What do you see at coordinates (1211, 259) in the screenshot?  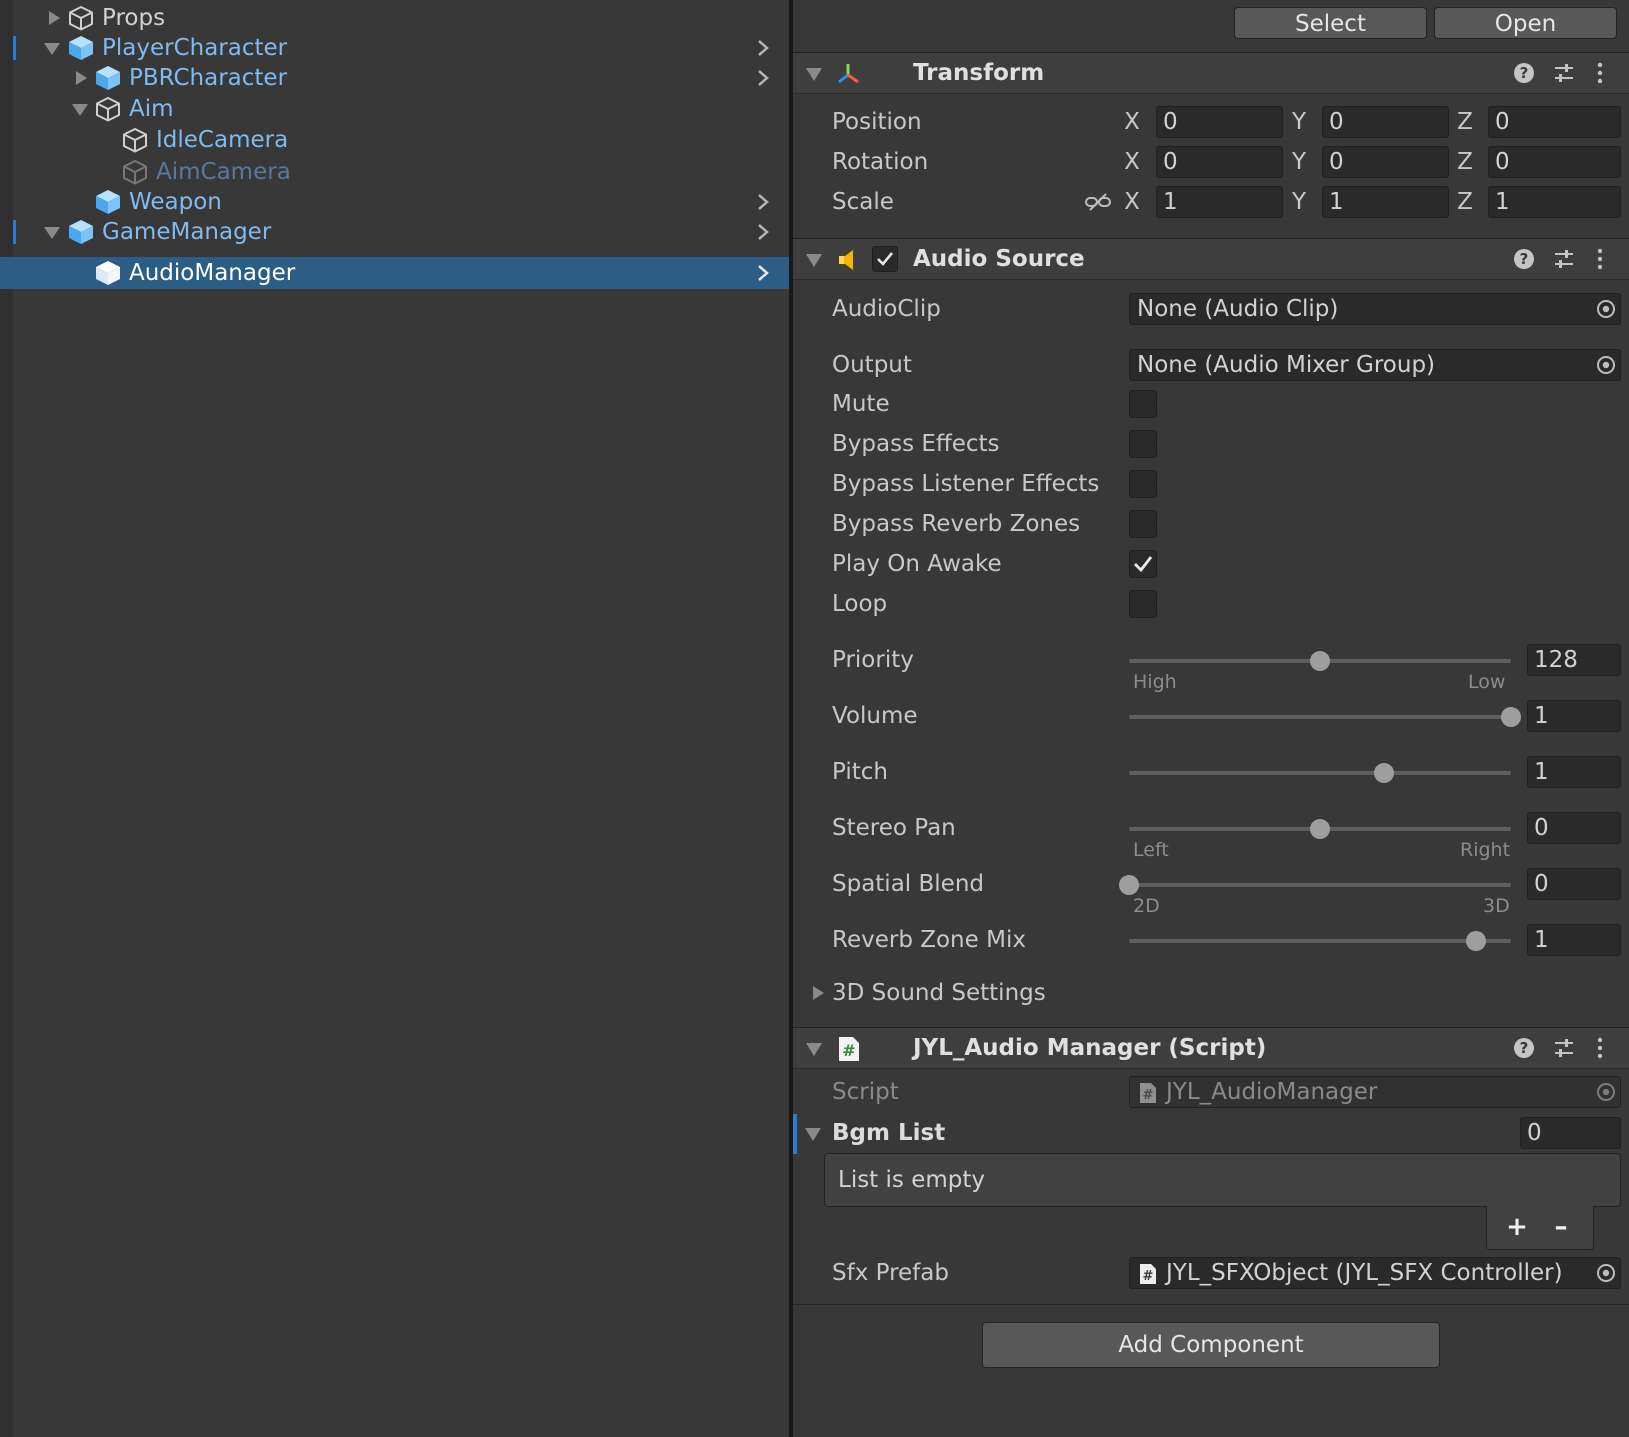 I see `audio-source-header: Audio Source ?` at bounding box center [1211, 259].